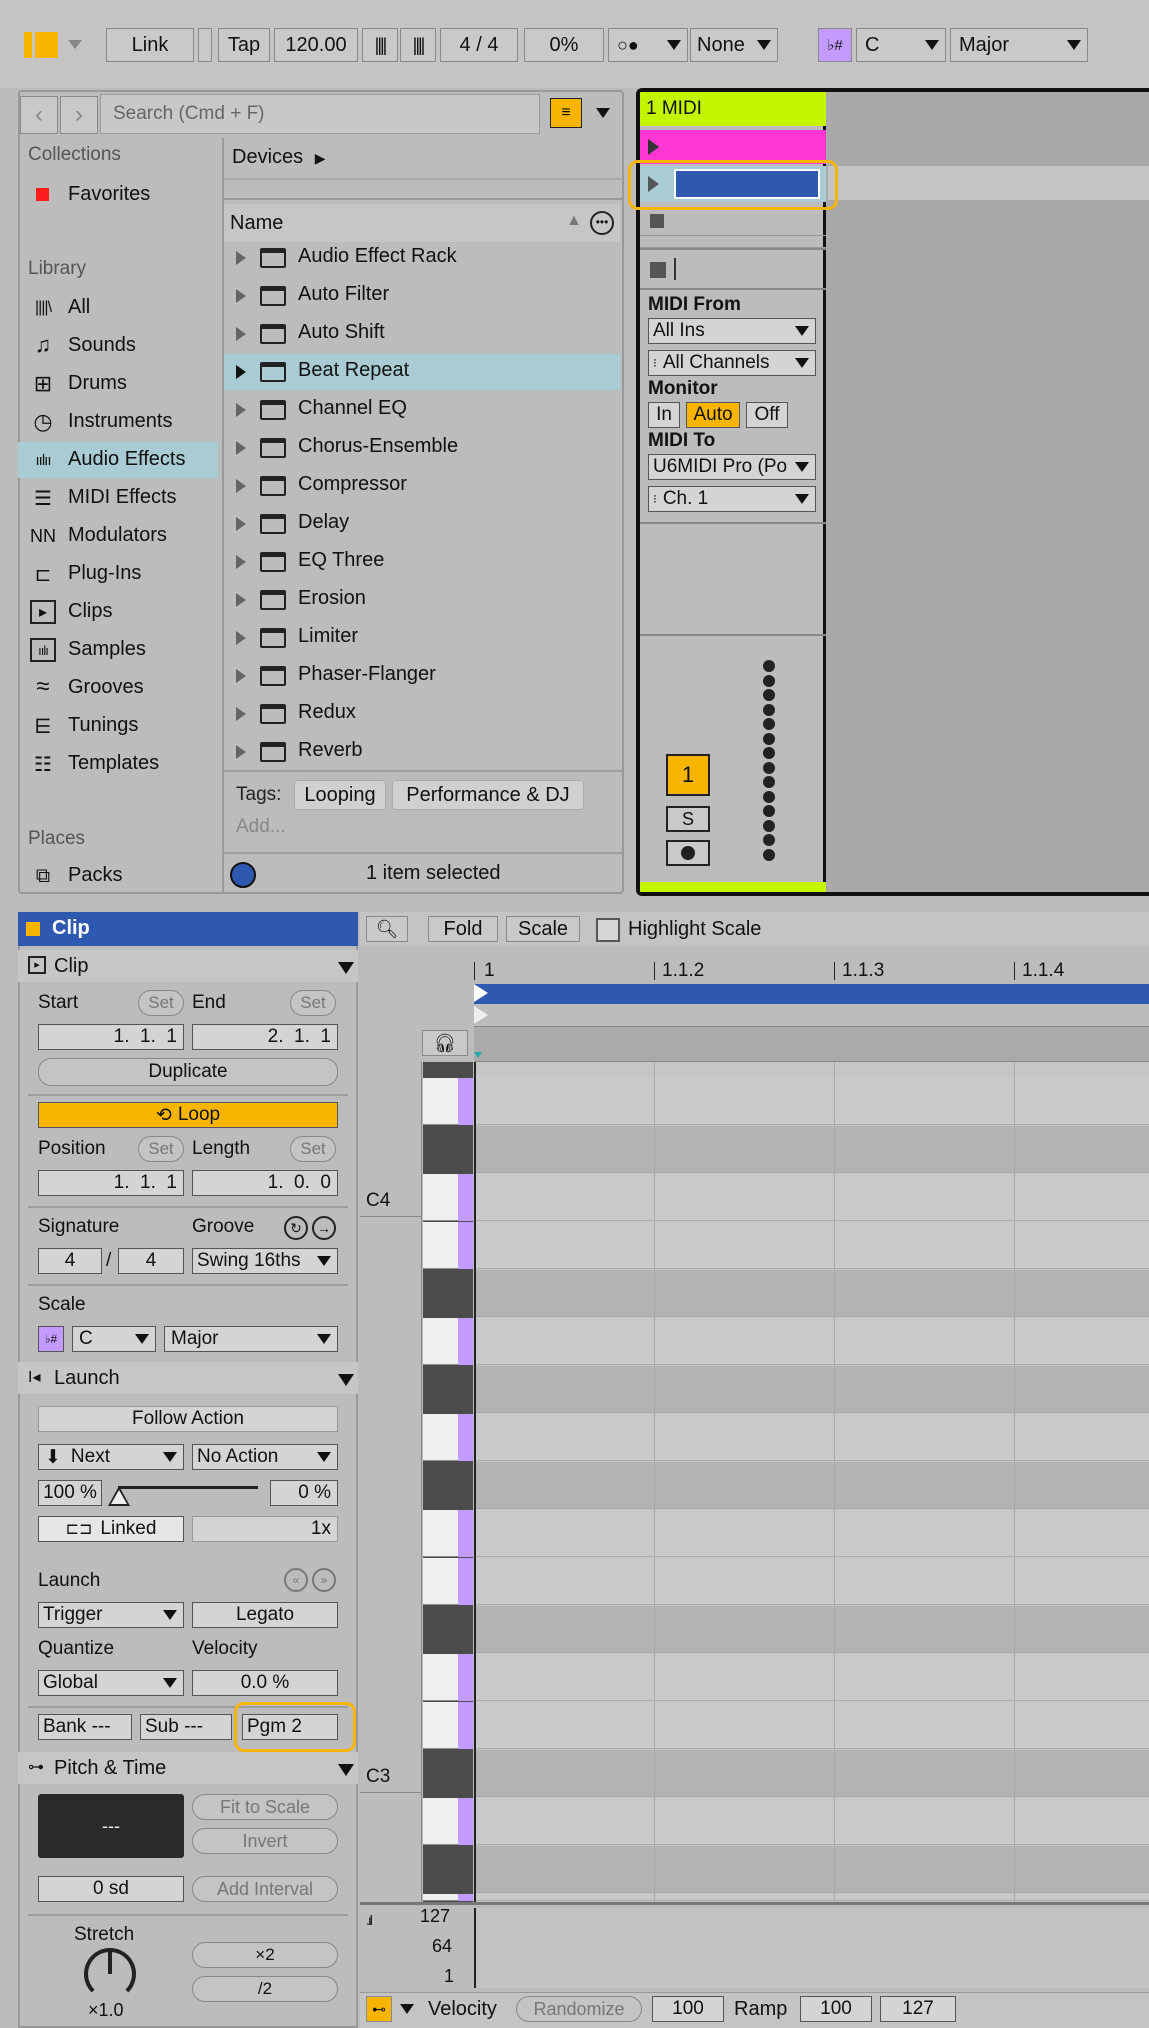 The width and height of the screenshot is (1149, 2028). I want to click on quantize-dropdown: None, so click(734, 45).